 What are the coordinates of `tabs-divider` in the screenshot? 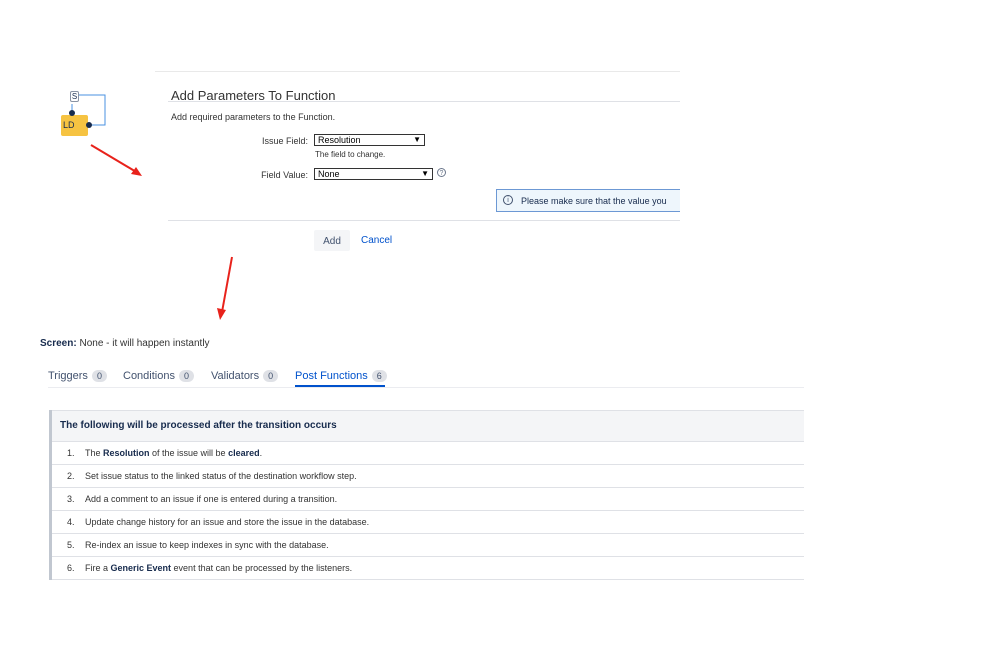 It's located at (426, 387).